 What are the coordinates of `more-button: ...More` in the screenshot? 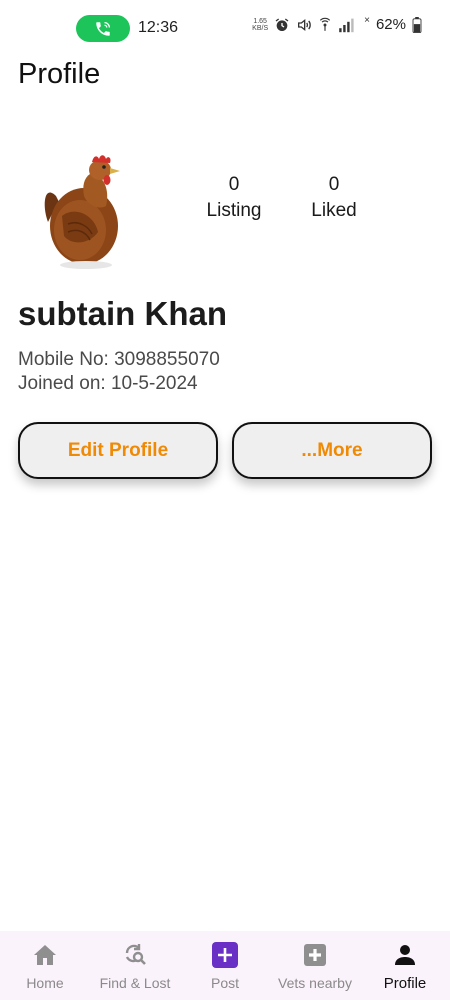 It's located at (332, 450).